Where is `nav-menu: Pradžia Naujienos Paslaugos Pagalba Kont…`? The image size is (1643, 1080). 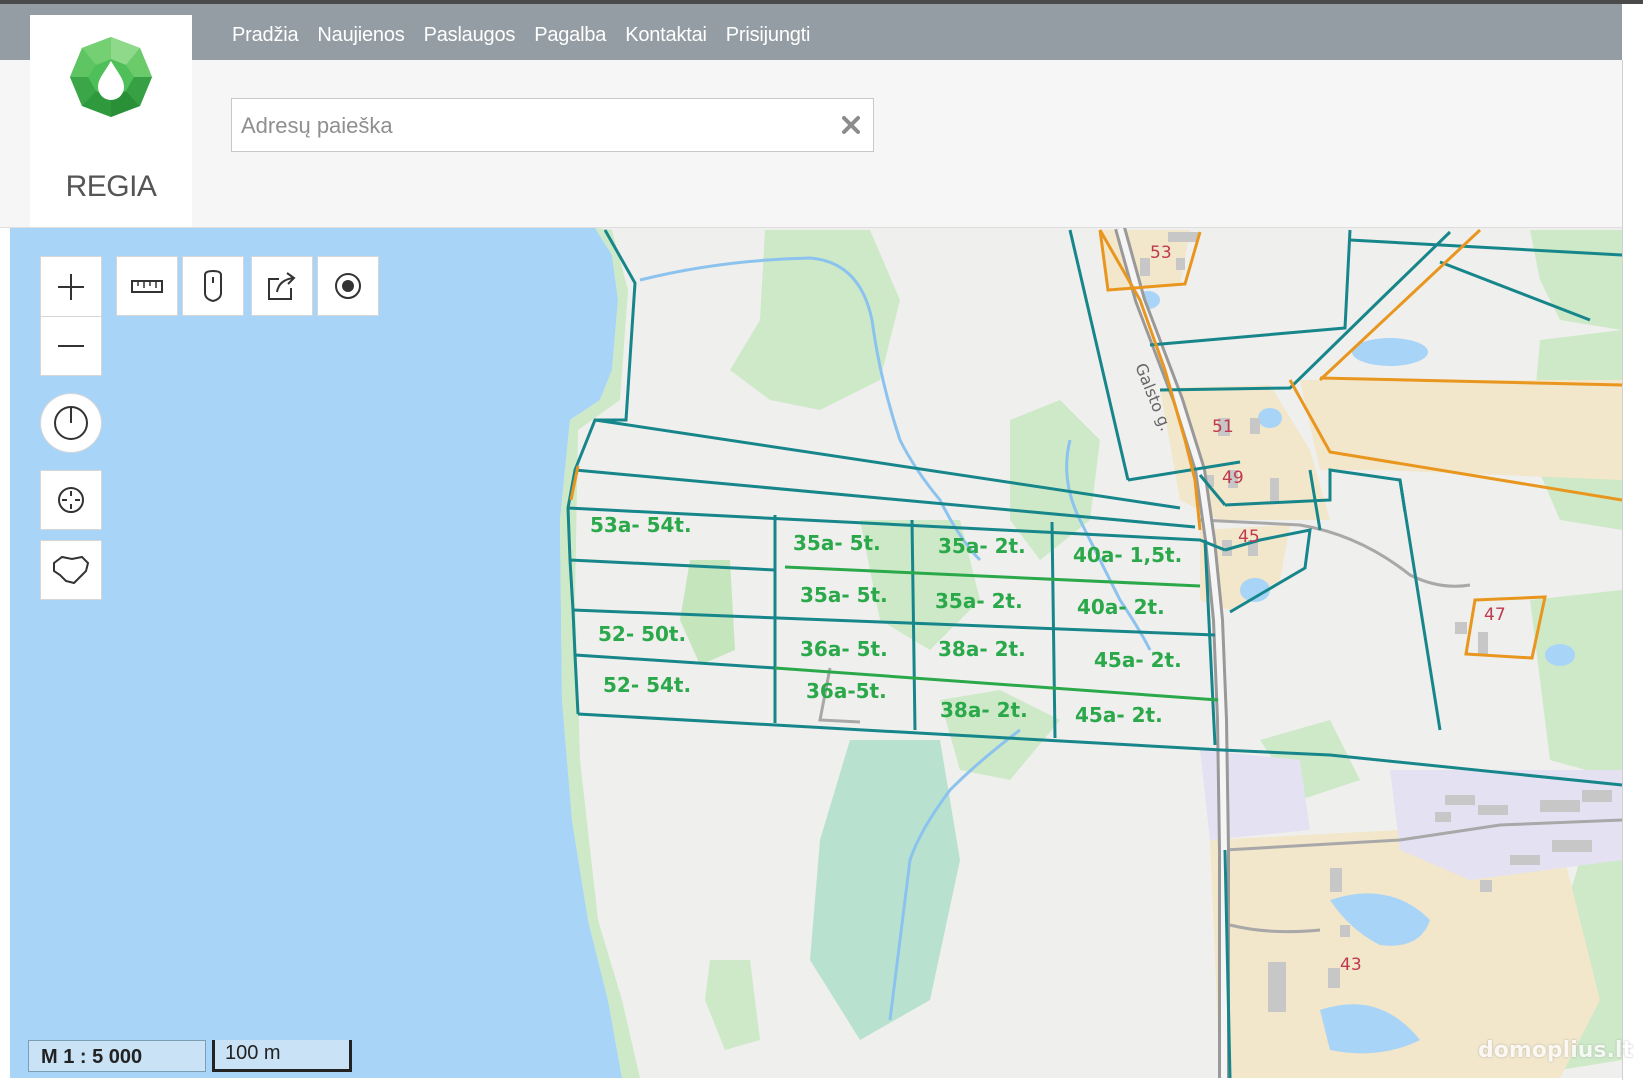
nav-menu: Pradžia Naujienos Paslaugos Pagalba Kont… is located at coordinates (530, 35).